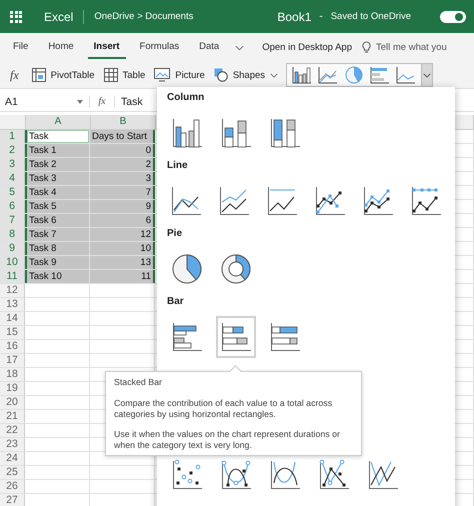 The width and height of the screenshot is (474, 506). Describe the element at coordinates (122, 220) in the screenshot. I see `table-cell: 6` at that location.